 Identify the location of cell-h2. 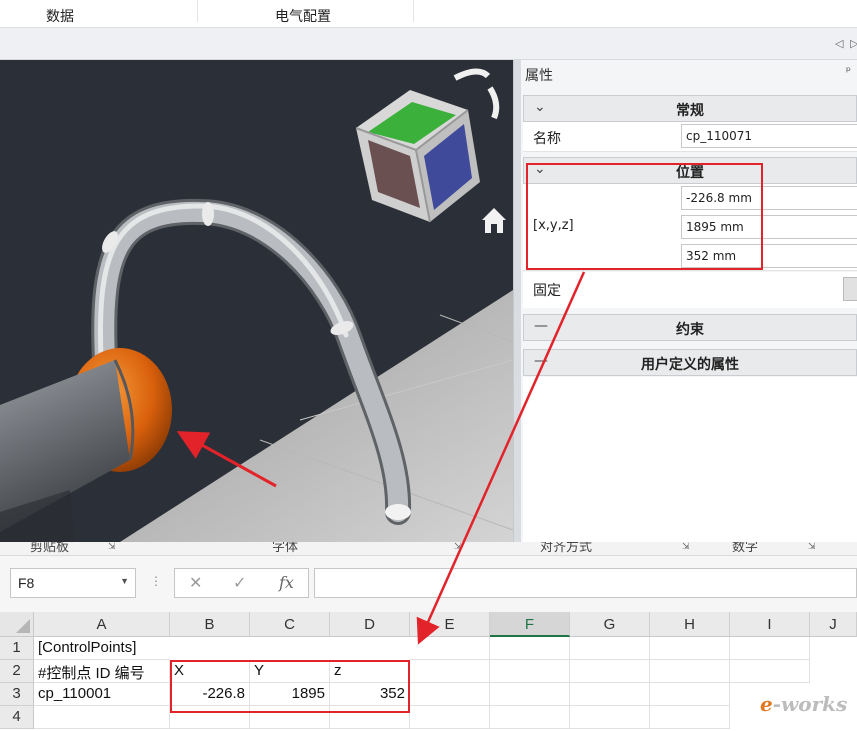
(690, 671).